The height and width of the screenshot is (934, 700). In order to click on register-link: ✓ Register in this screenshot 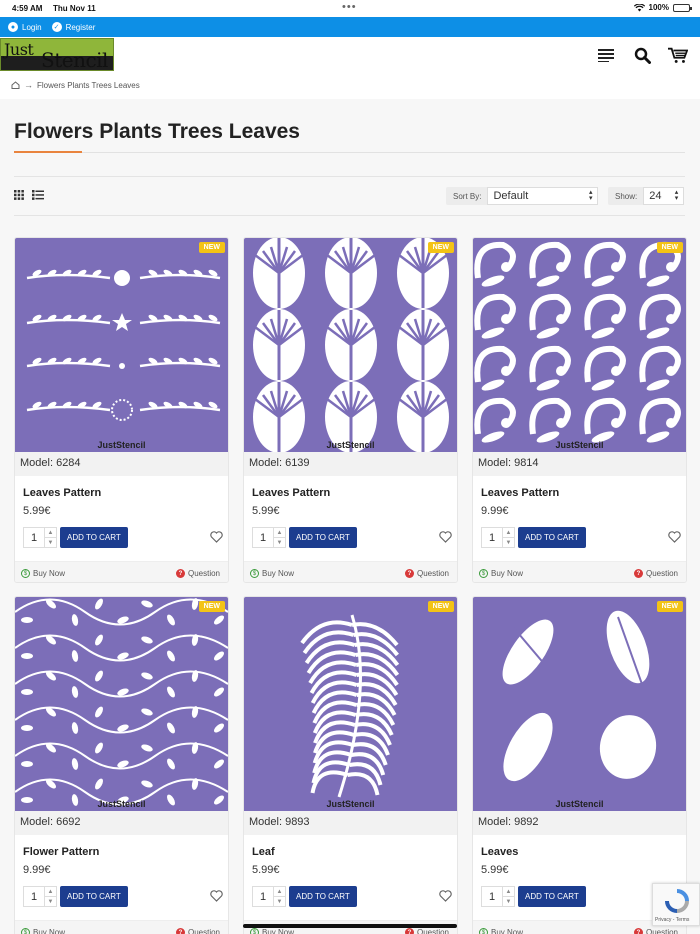, I will do `click(73, 27)`.